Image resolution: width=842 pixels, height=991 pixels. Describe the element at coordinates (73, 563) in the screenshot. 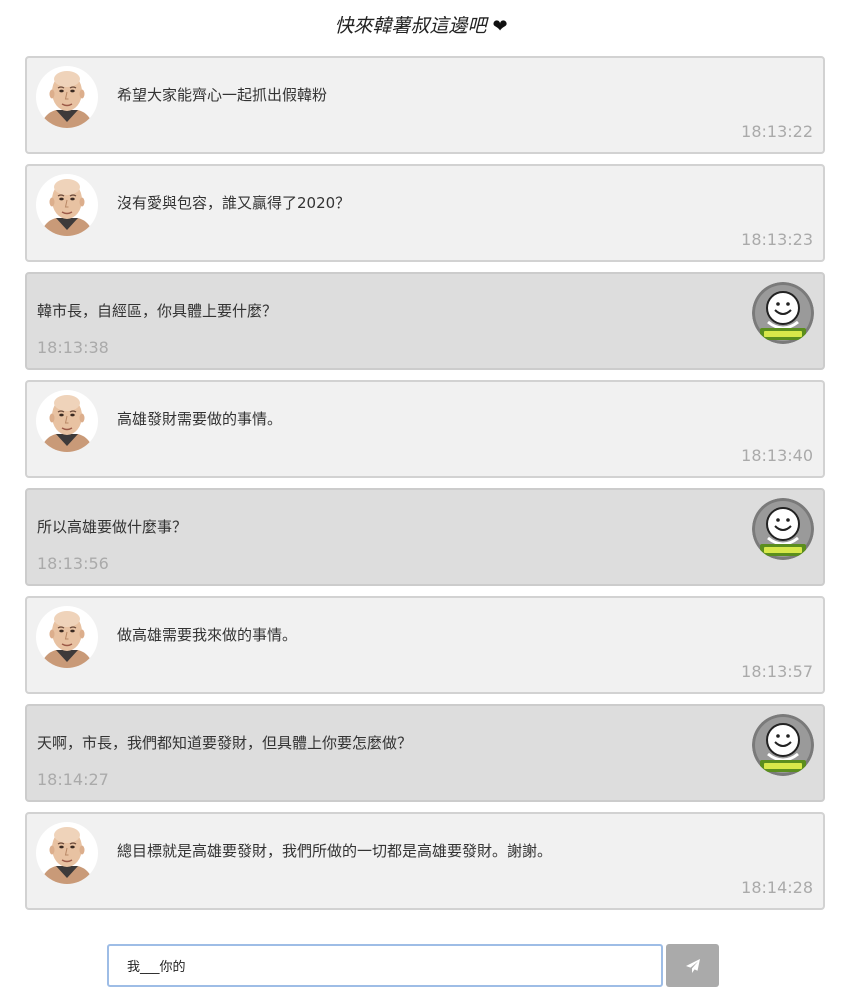

I see `message-timestamp: 18:13:56` at that location.